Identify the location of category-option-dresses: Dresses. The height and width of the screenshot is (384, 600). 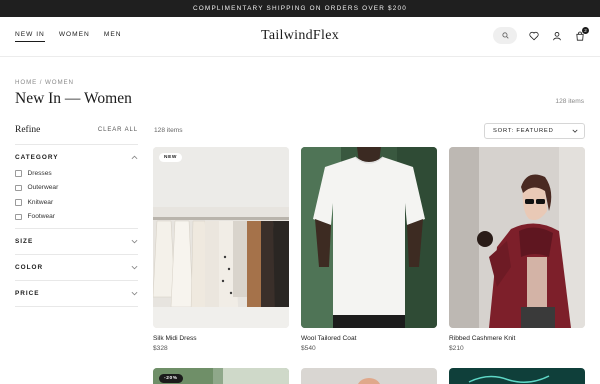
(76, 173).